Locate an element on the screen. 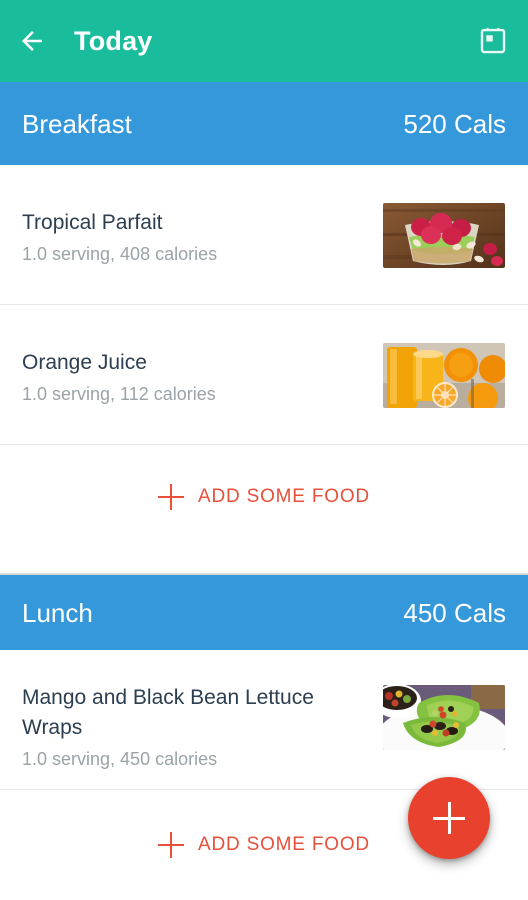 This screenshot has height=900, width=528. meal-header-lunch: Lunch 450 Cals is located at coordinates (264, 612).